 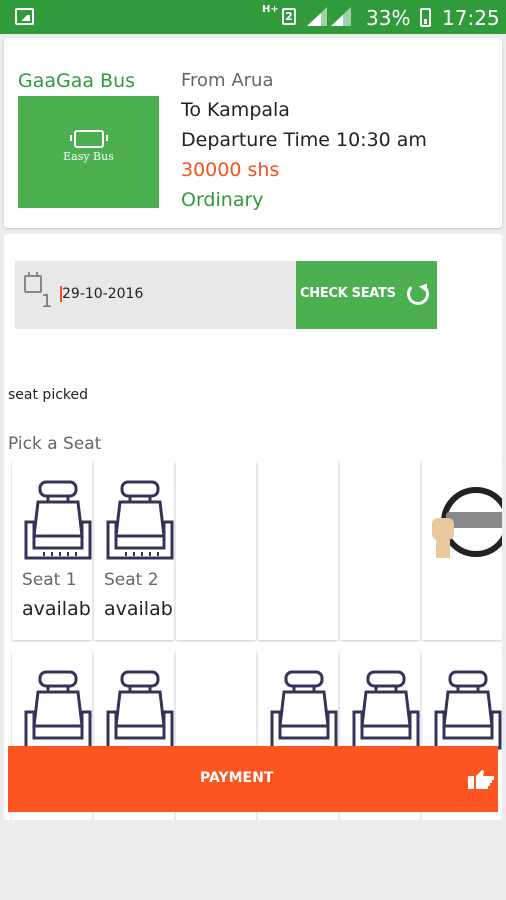 What do you see at coordinates (88, 156) in the screenshot?
I see `logo-text: Easy Bus` at bounding box center [88, 156].